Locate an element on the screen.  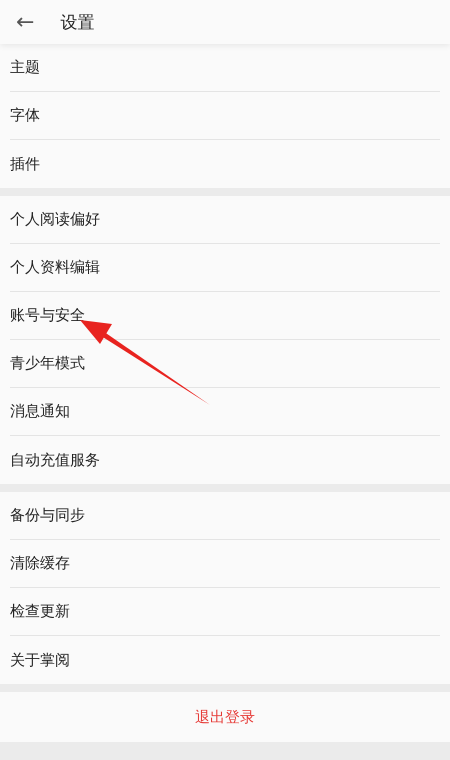
settings-item: 自动充值服务 is located at coordinates (55, 460).